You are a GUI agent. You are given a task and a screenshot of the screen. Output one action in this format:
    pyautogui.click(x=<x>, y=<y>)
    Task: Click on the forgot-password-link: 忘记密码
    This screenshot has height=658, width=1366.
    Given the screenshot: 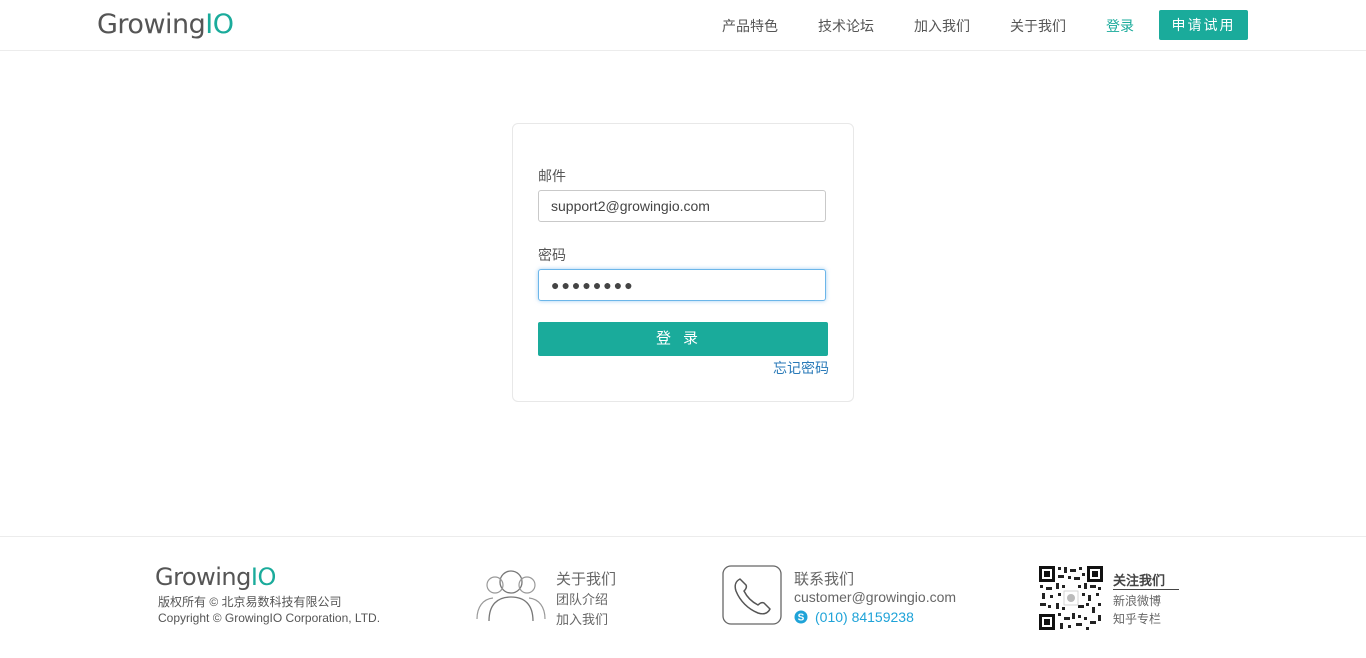 What is the action you would take?
    pyautogui.click(x=801, y=368)
    